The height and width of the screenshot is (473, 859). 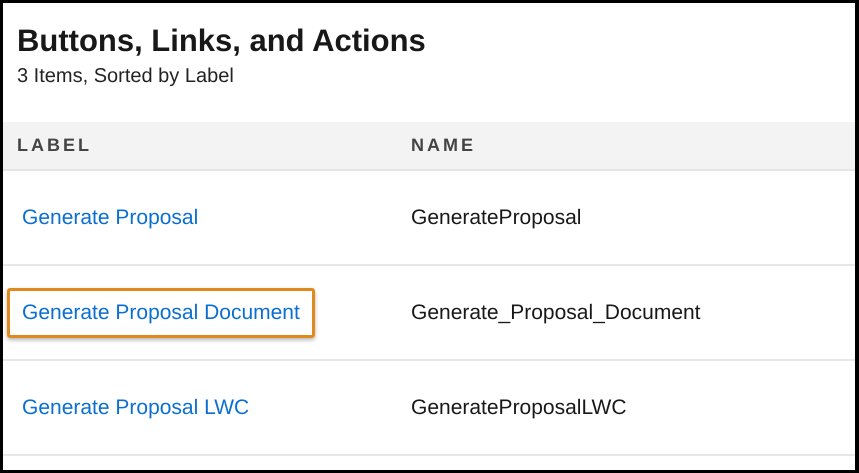 I want to click on column-header: NAME, so click(x=633, y=145).